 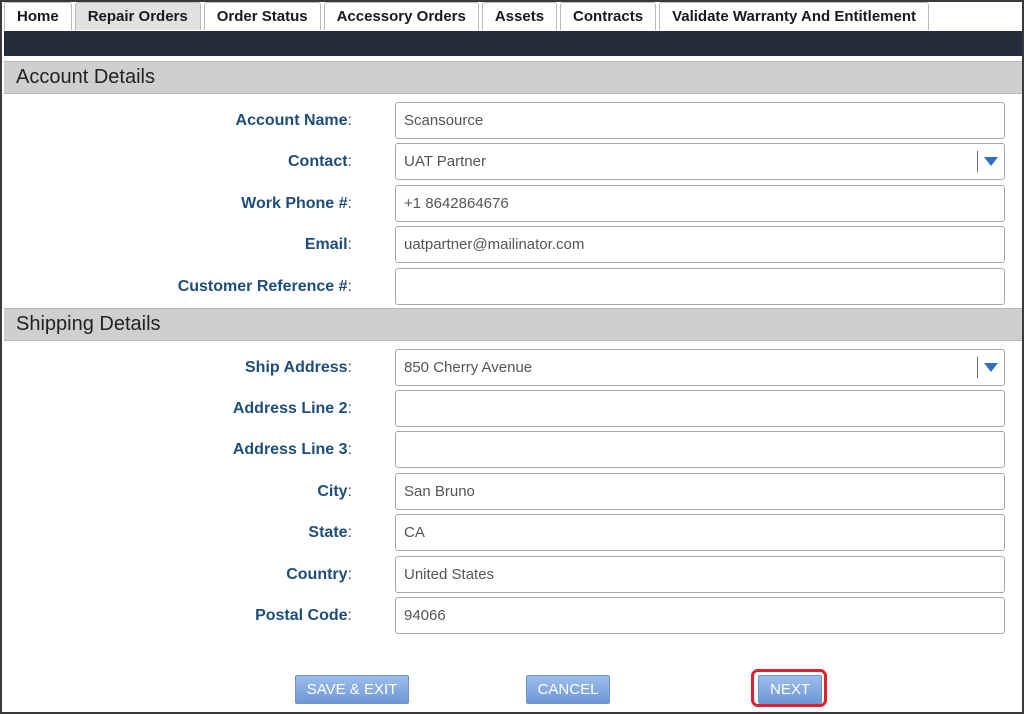 I want to click on country-label: Country:, so click(x=319, y=574).